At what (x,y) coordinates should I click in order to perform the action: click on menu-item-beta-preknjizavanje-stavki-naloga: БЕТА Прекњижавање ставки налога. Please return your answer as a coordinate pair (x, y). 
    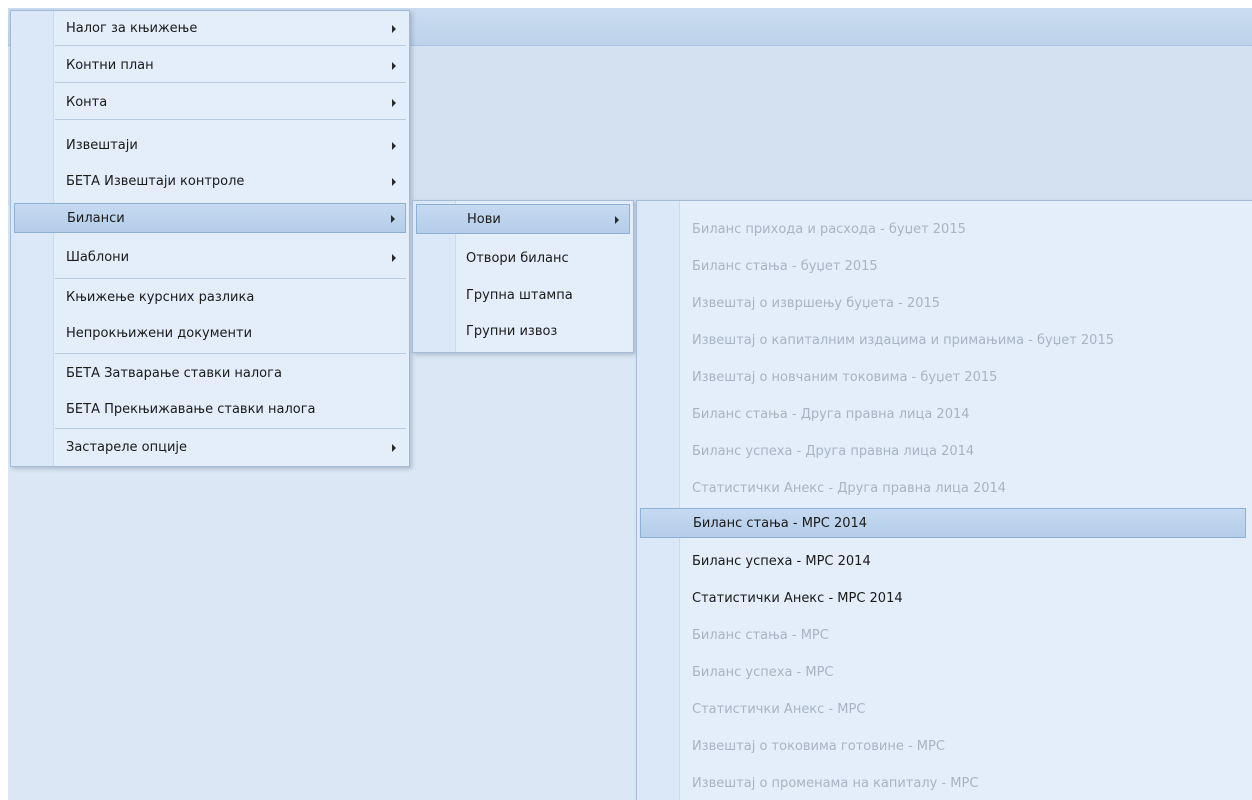
    Looking at the image, I should click on (210, 410).